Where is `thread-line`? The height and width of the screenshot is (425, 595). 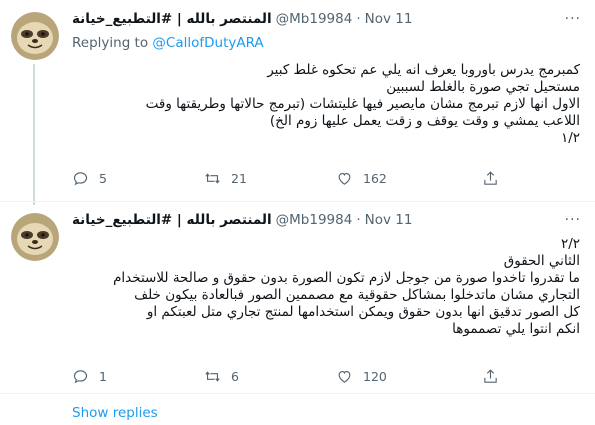 thread-line is located at coordinates (34, 134).